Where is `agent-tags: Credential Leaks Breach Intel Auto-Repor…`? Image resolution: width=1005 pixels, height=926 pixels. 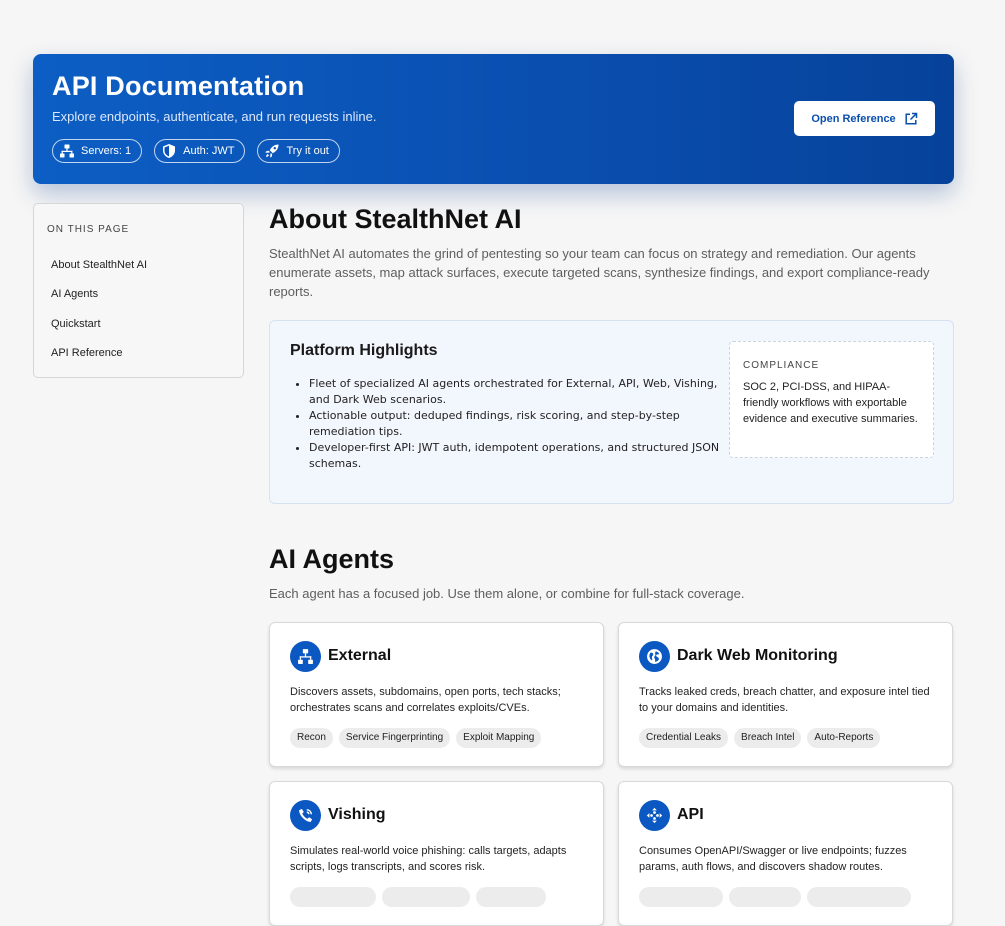 agent-tags: Credential Leaks Breach Intel Auto-Repor… is located at coordinates (760, 738).